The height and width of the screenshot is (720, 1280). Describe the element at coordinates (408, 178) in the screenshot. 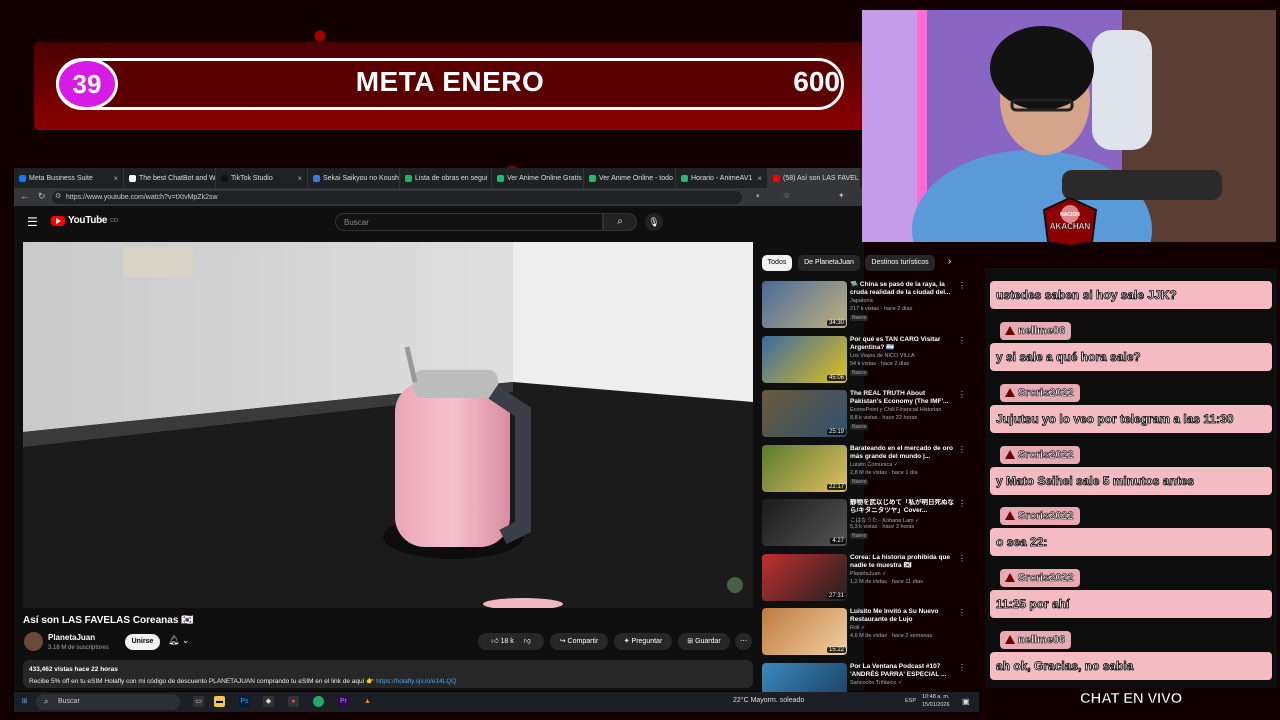

I see `tab-favicon-icon` at that location.